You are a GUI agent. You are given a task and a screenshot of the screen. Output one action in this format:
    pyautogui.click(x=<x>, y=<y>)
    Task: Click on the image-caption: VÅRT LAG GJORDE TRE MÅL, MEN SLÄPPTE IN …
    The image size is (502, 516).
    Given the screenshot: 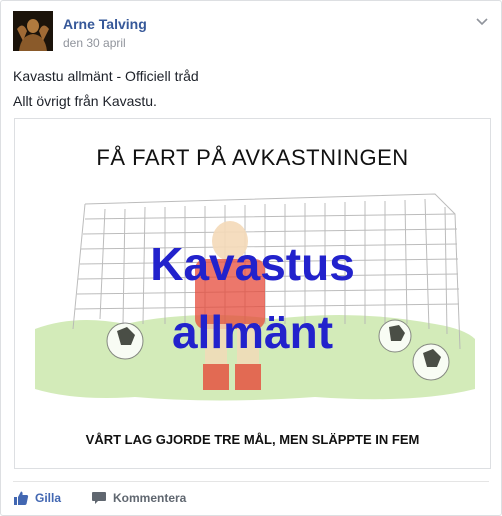 What is the action you would take?
    pyautogui.click(x=252, y=439)
    